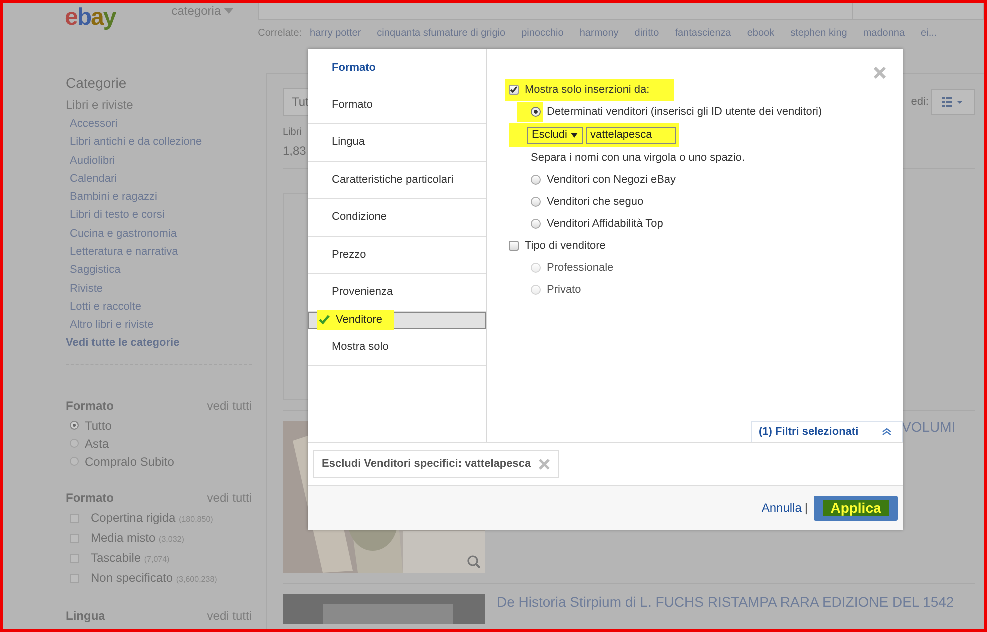 This screenshot has height=632, width=987. Describe the element at coordinates (580, 268) in the screenshot. I see `radio-label: Professionale` at that location.